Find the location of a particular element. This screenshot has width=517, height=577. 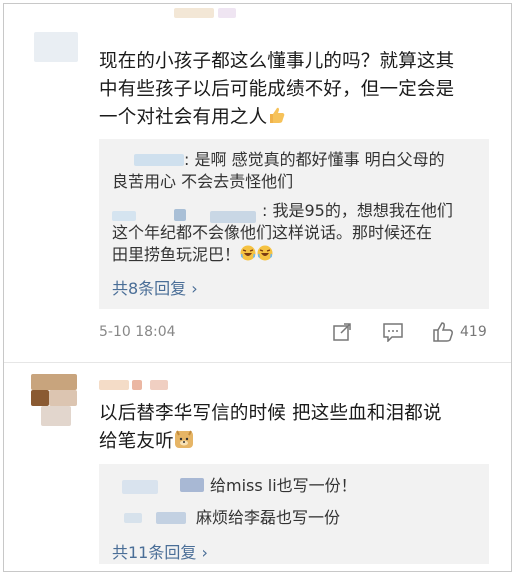

thumbs-up-emoji-icon is located at coordinates (277, 119).